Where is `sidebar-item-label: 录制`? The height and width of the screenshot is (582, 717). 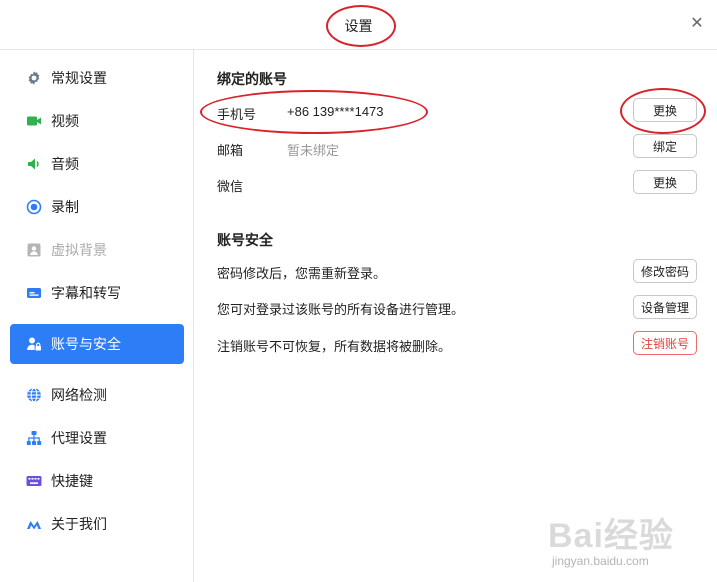
sidebar-item-label: 录制 is located at coordinates (65, 207).